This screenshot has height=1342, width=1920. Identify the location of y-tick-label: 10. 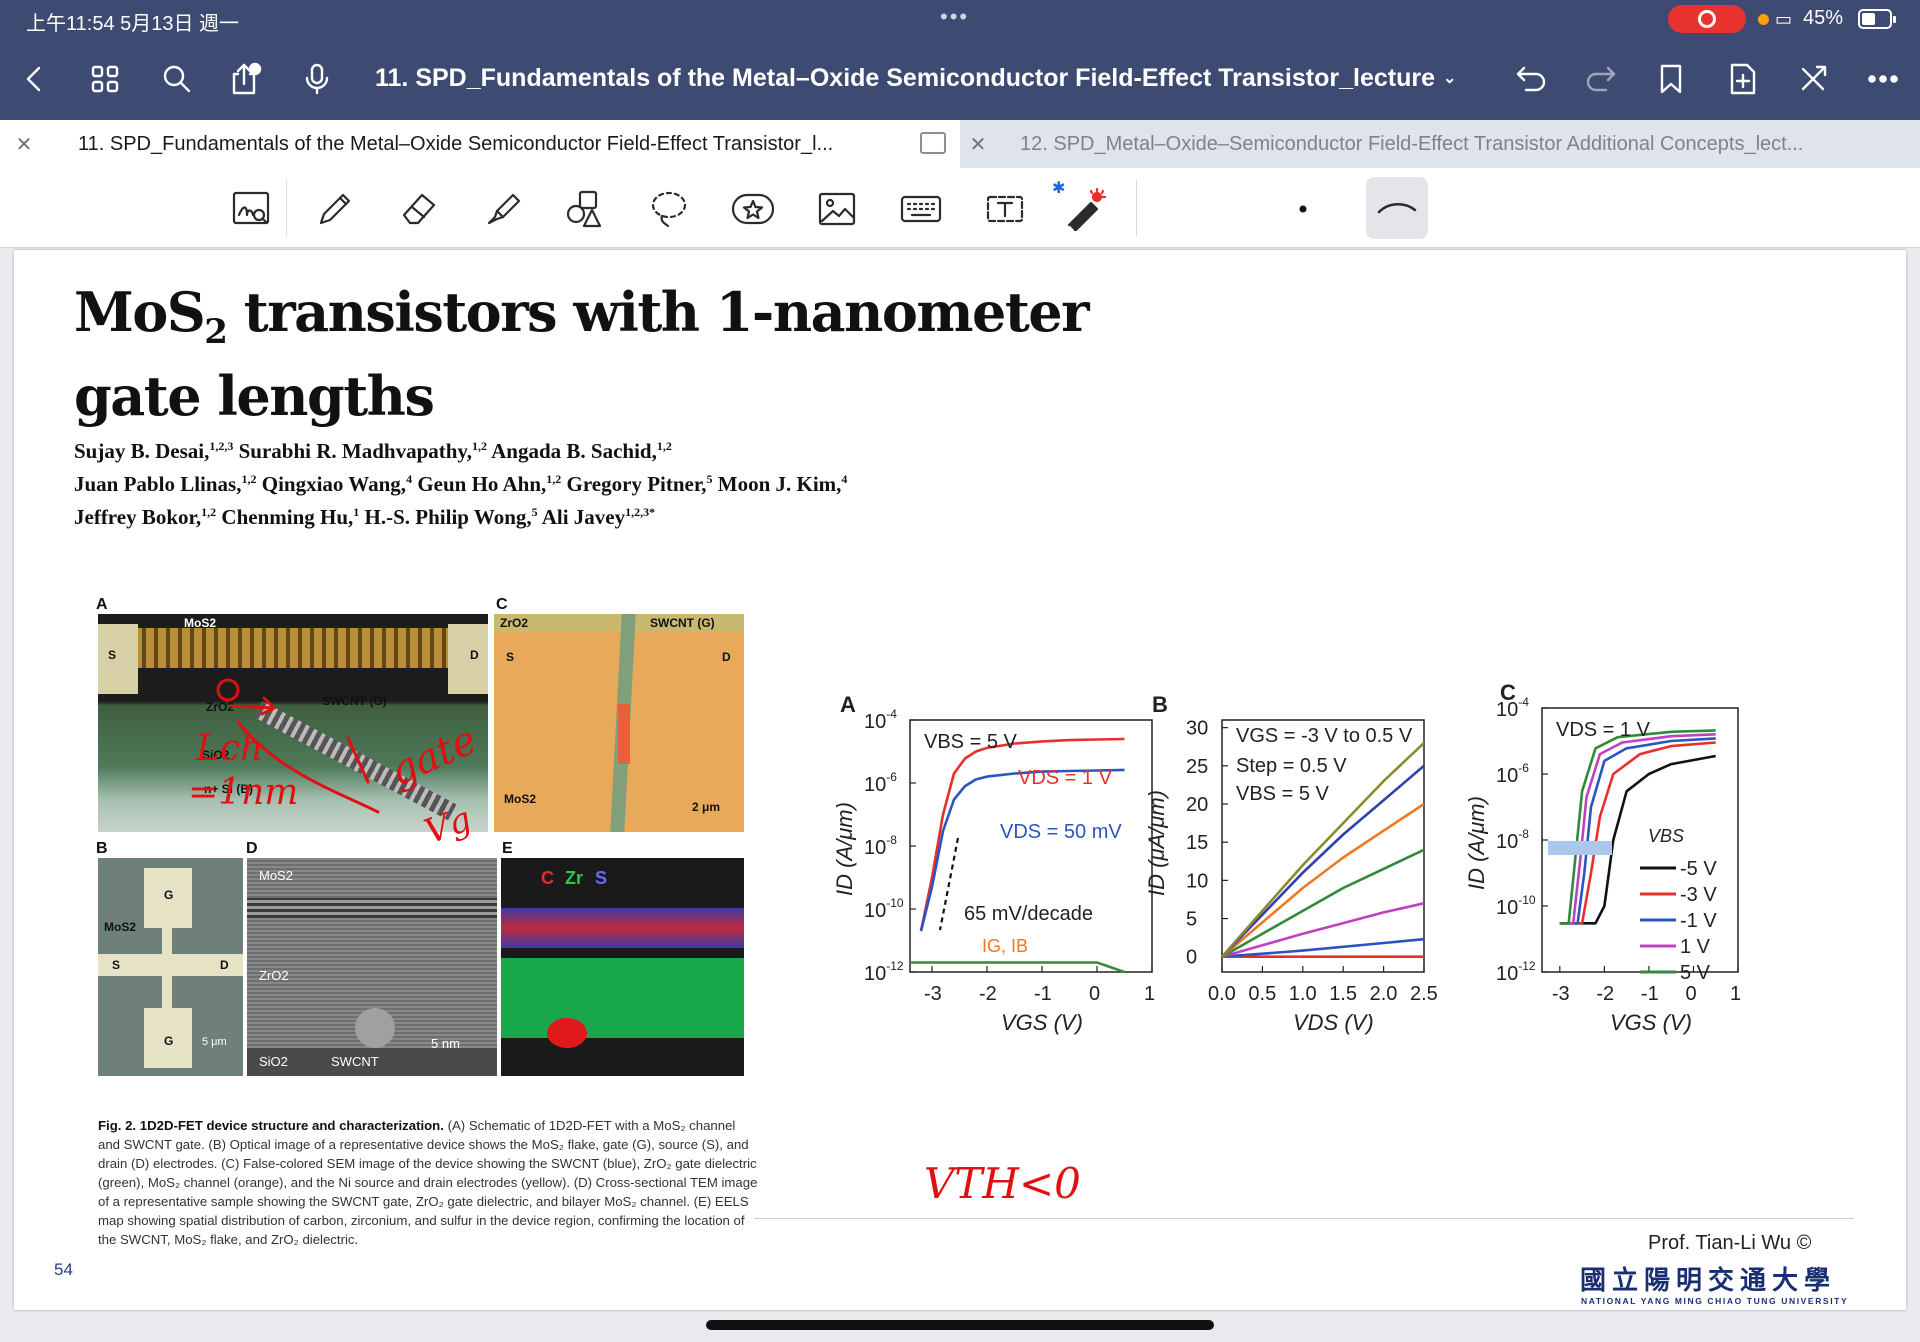
(1197, 881).